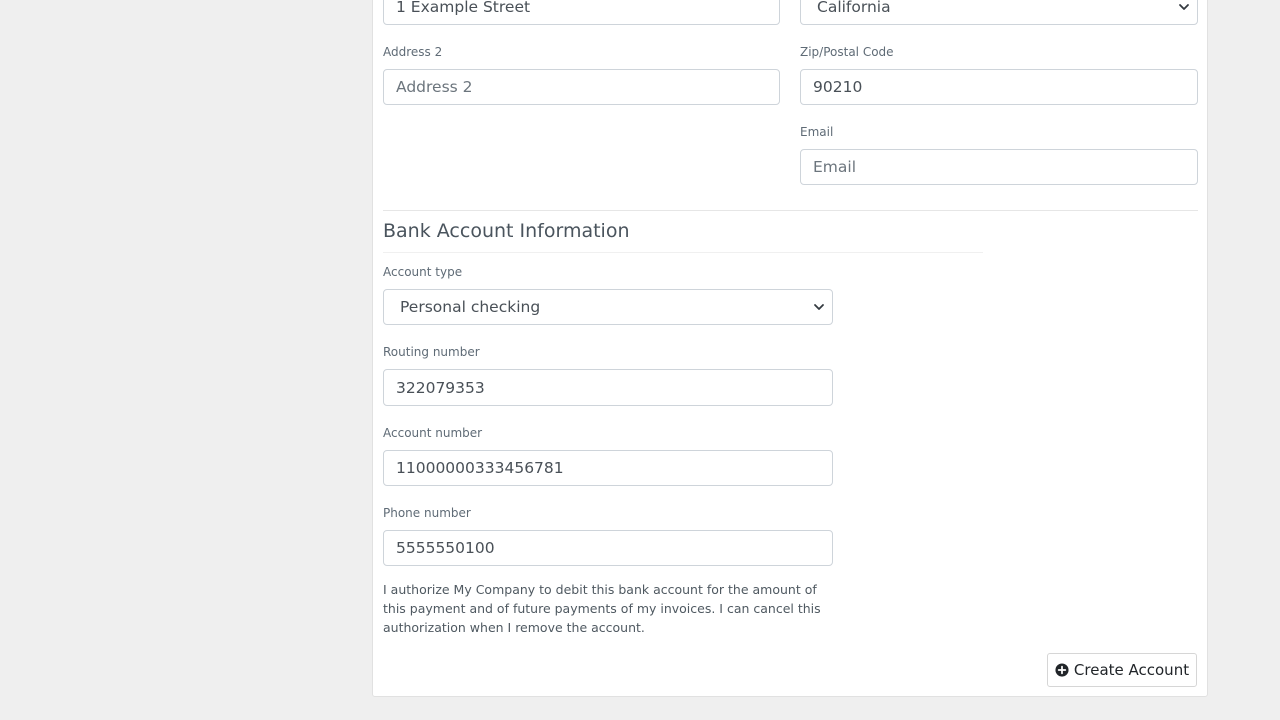 This screenshot has width=1280, height=720. Describe the element at coordinates (608, 548) in the screenshot. I see `phone-number-input: 5555550100` at that location.